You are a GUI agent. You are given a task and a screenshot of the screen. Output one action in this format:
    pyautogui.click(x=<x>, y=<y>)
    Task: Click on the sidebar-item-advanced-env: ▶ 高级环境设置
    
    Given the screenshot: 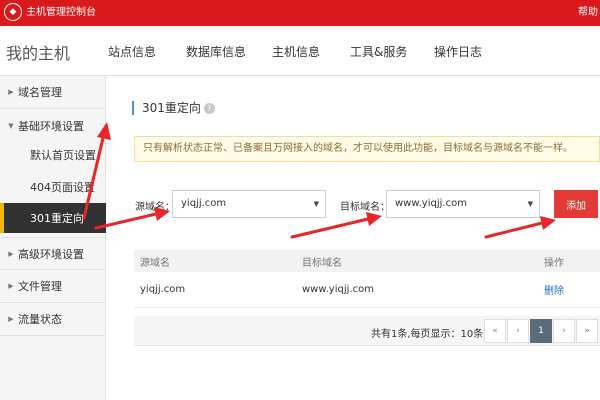 What is the action you would take?
    pyautogui.click(x=53, y=253)
    